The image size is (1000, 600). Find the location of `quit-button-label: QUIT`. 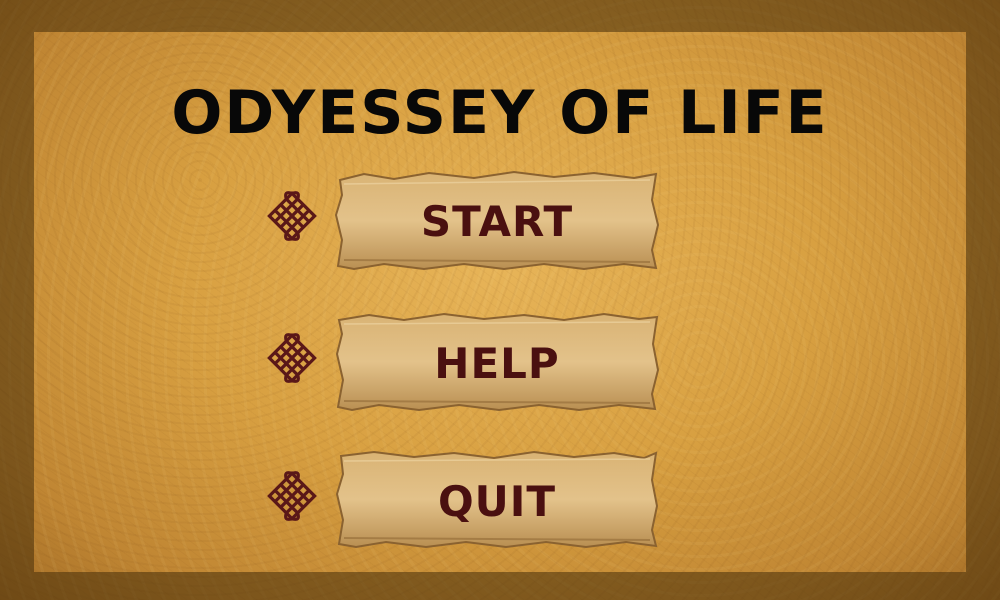

quit-button-label: QUIT is located at coordinates (497, 501).